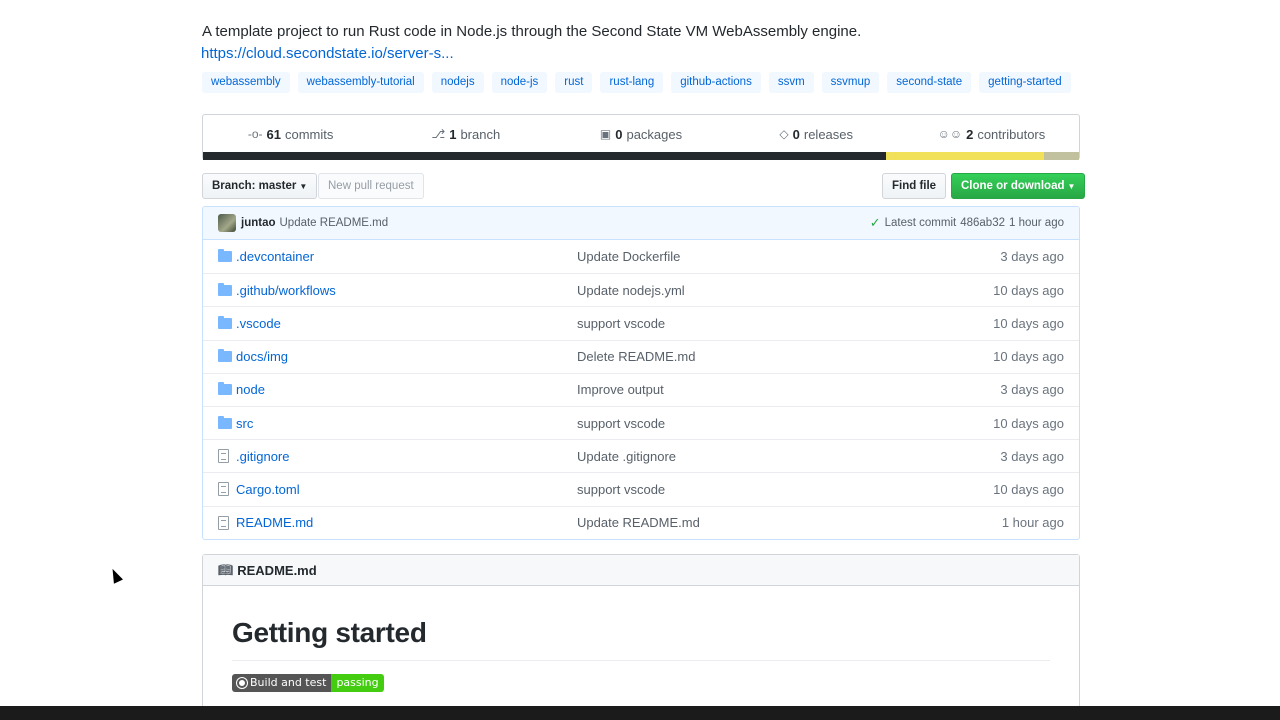 This screenshot has width=1280, height=720. I want to click on check-icon: ✓, so click(875, 222).